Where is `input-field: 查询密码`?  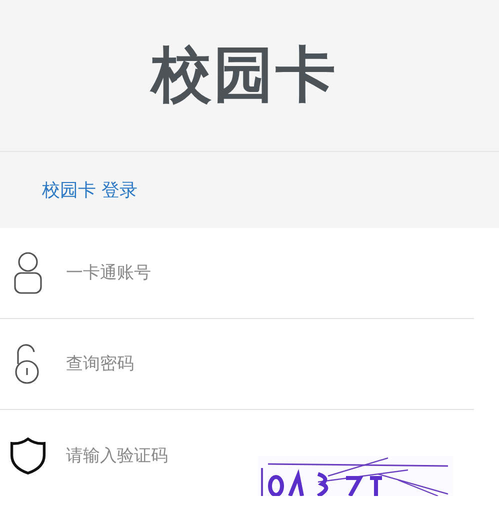 input-field: 查询密码 is located at coordinates (156, 364).